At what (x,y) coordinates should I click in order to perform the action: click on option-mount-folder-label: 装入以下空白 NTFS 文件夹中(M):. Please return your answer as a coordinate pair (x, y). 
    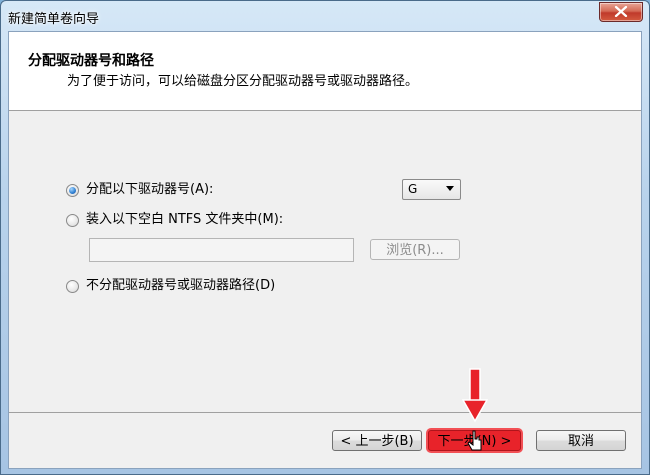
    Looking at the image, I should click on (185, 219).